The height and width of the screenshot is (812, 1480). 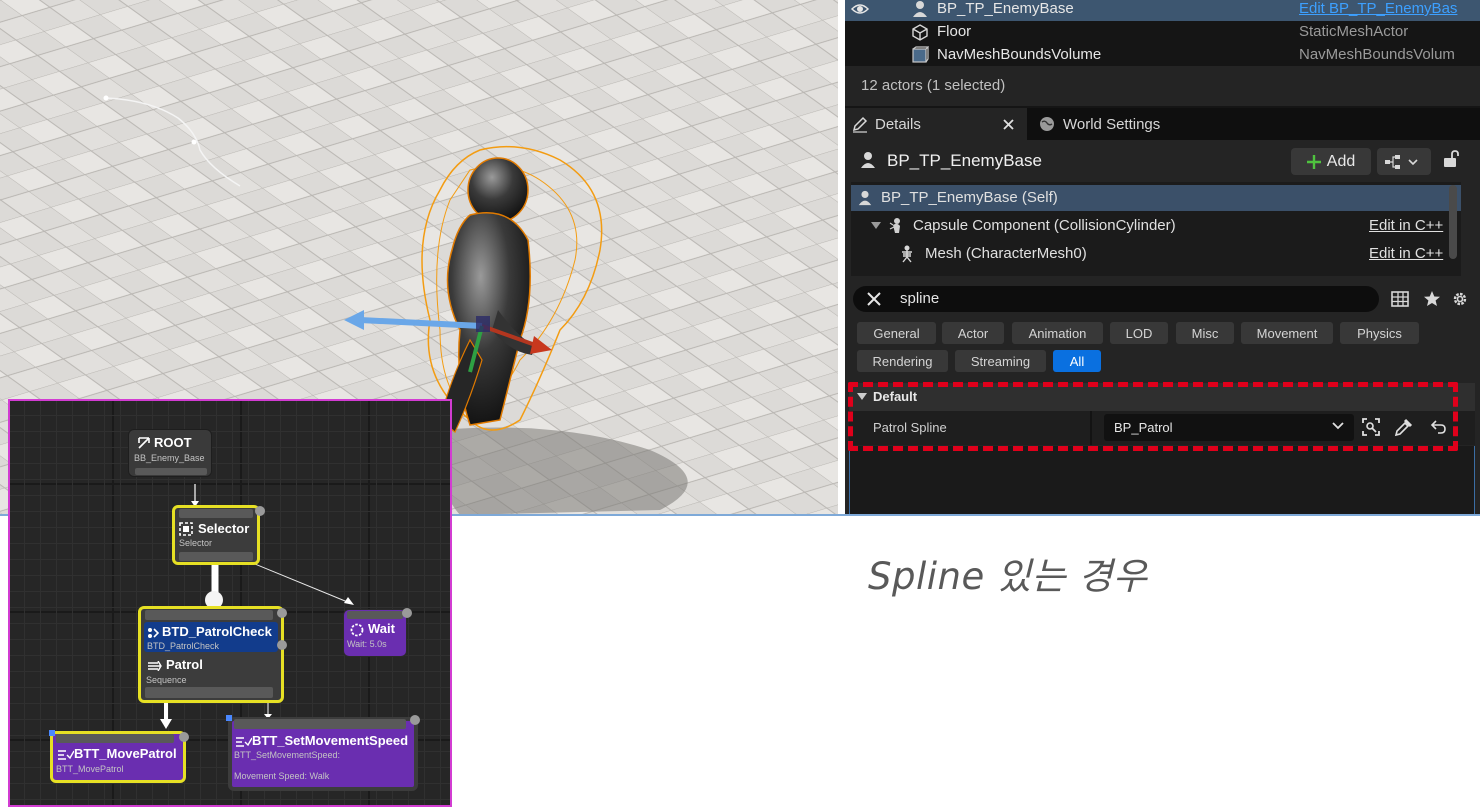 I want to click on add-component-button: Add, so click(x=1331, y=161).